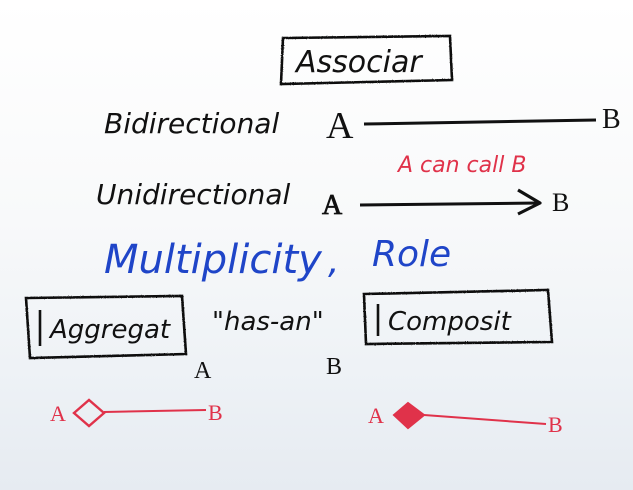 Image resolution: width=633 pixels, height=490 pixels. Describe the element at coordinates (409, 415) in the screenshot. I see `composition-filled-diamond` at that location.